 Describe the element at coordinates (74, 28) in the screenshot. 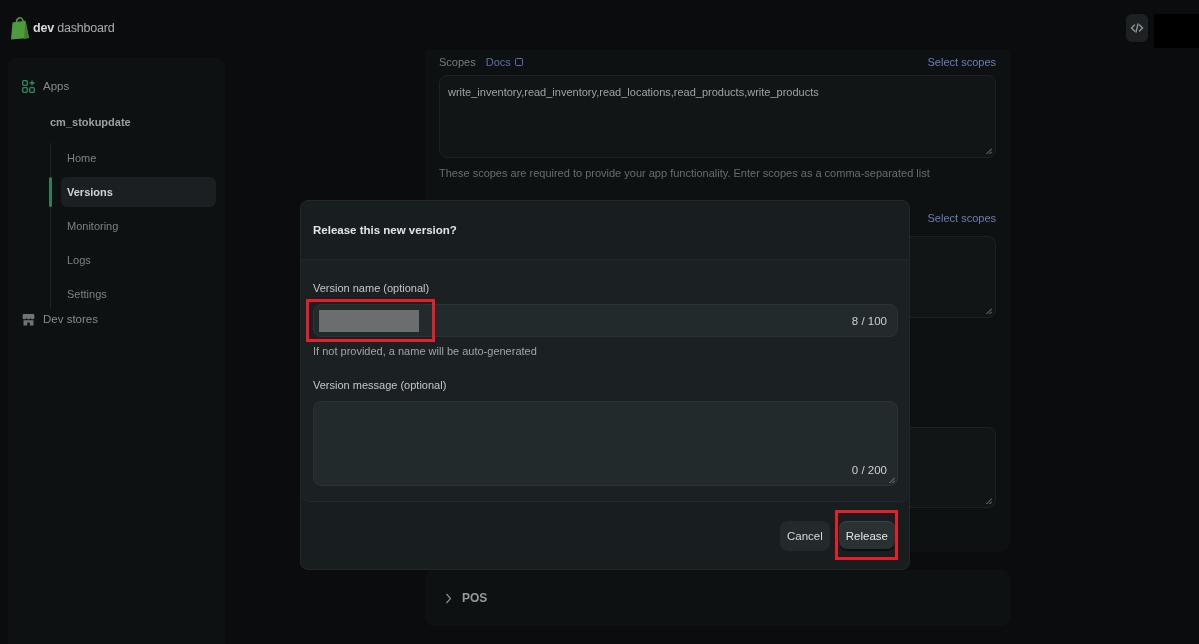

I see `app-brand: dev dashboard` at that location.